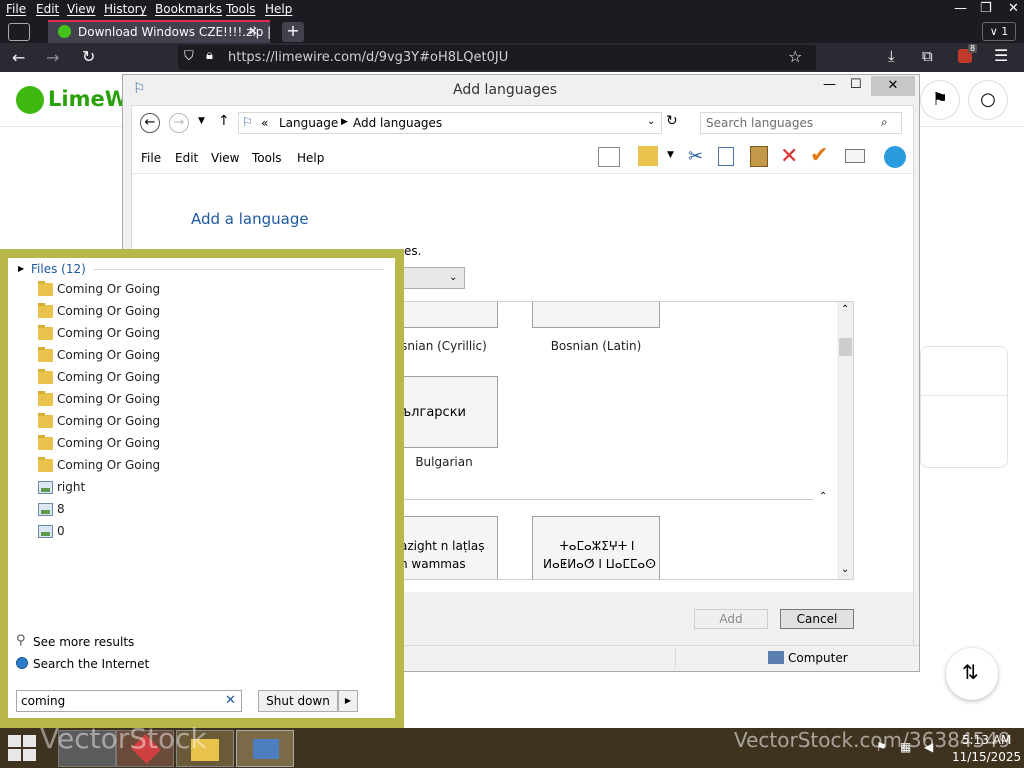  I want to click on dialog-back-icon: ←, so click(150, 123).